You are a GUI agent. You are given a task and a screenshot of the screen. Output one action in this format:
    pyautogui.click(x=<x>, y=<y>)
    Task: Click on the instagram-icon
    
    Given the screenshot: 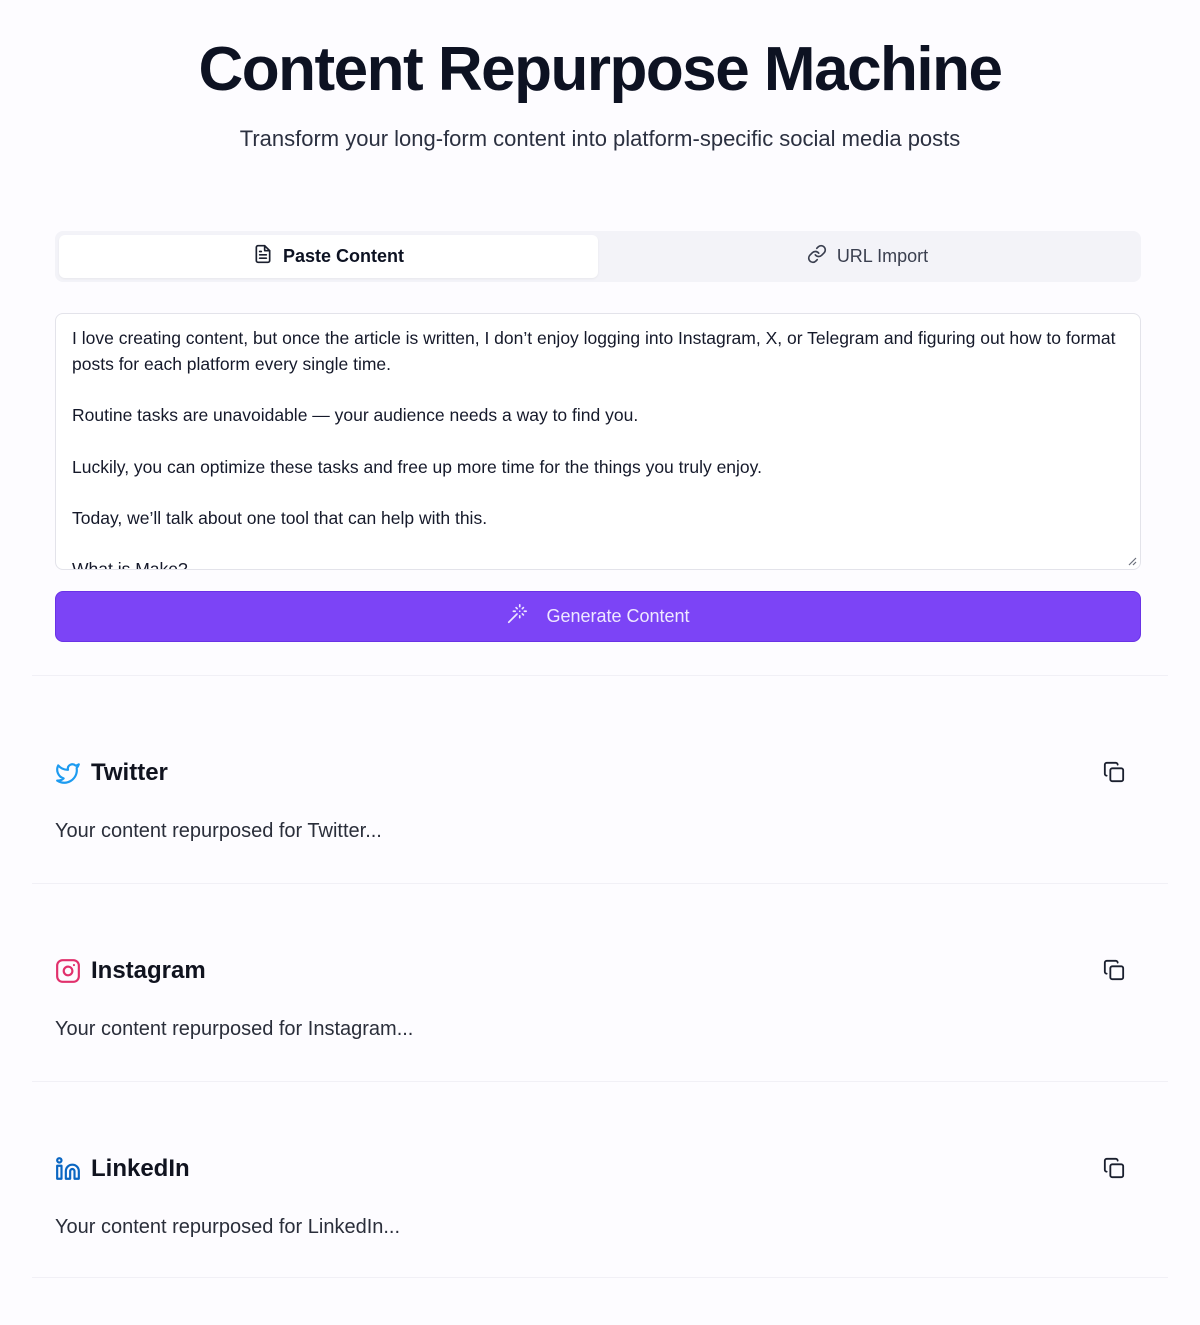 What is the action you would take?
    pyautogui.click(x=68, y=971)
    